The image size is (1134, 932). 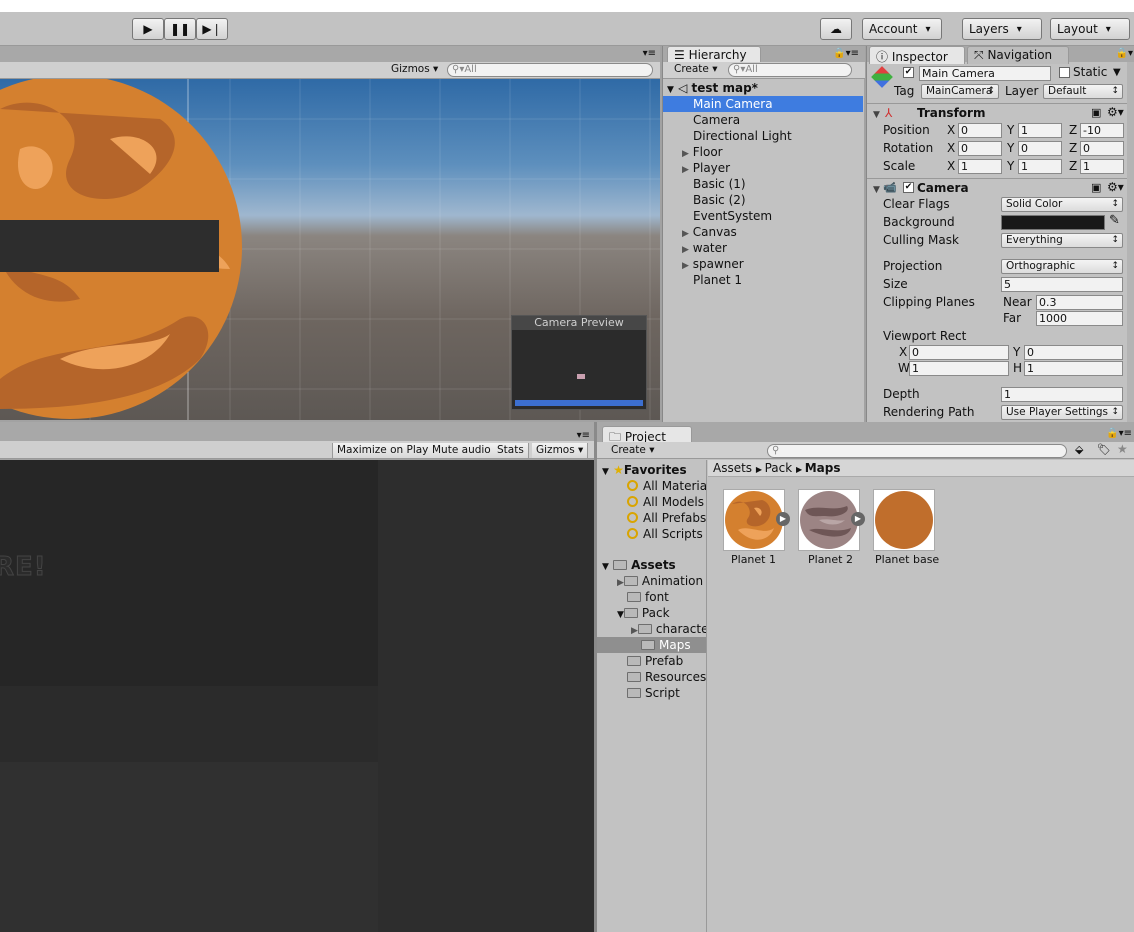 What do you see at coordinates (633, 450) in the screenshot?
I see `project-create-button: Create ▾` at bounding box center [633, 450].